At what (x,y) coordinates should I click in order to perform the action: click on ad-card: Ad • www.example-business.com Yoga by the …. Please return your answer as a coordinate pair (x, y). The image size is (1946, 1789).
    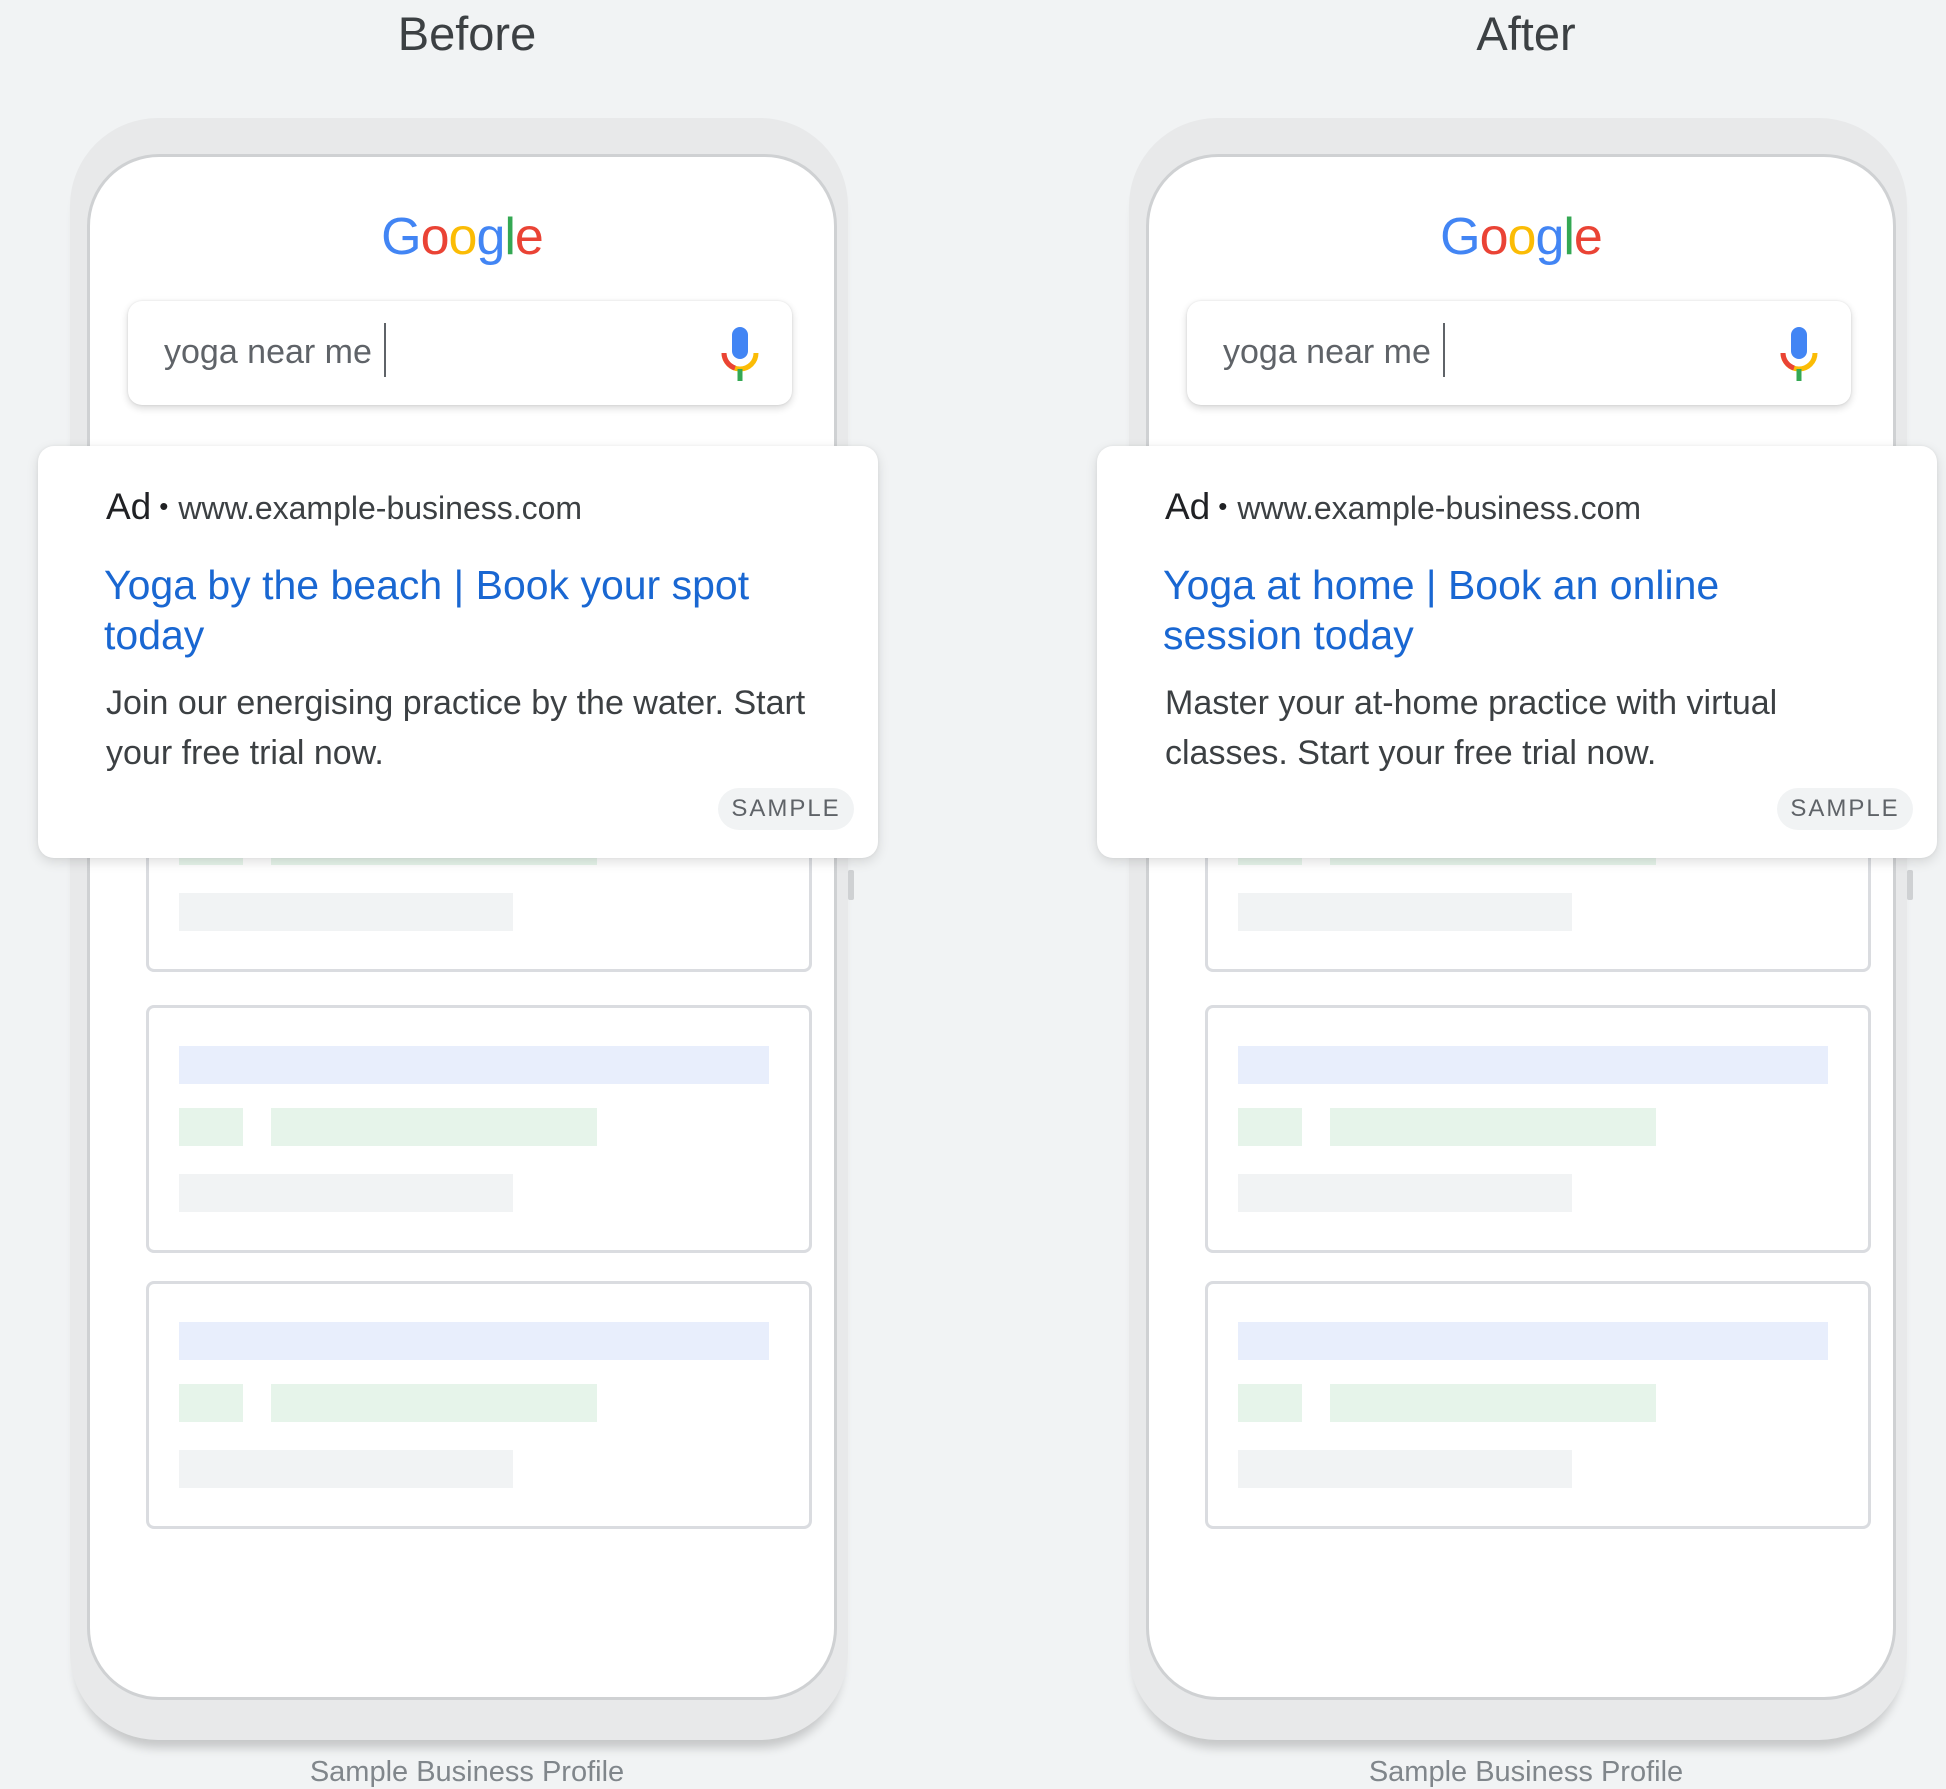
    Looking at the image, I should click on (458, 652).